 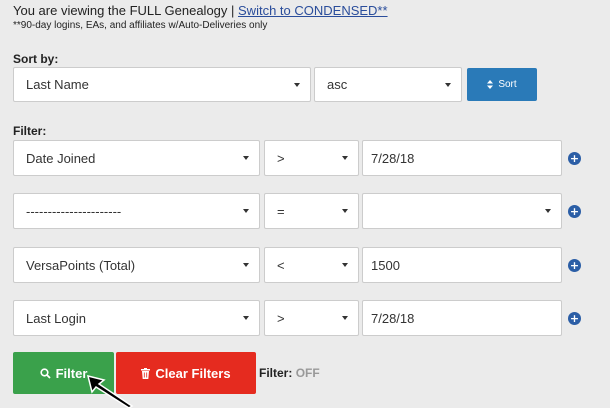 What do you see at coordinates (311, 318) in the screenshot?
I see `filter-row-4-operator-select: >` at bounding box center [311, 318].